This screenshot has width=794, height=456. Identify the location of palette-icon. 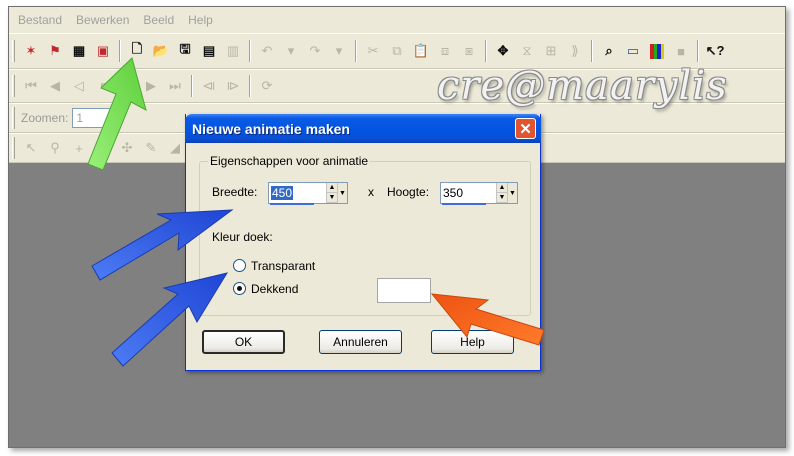
(657, 51).